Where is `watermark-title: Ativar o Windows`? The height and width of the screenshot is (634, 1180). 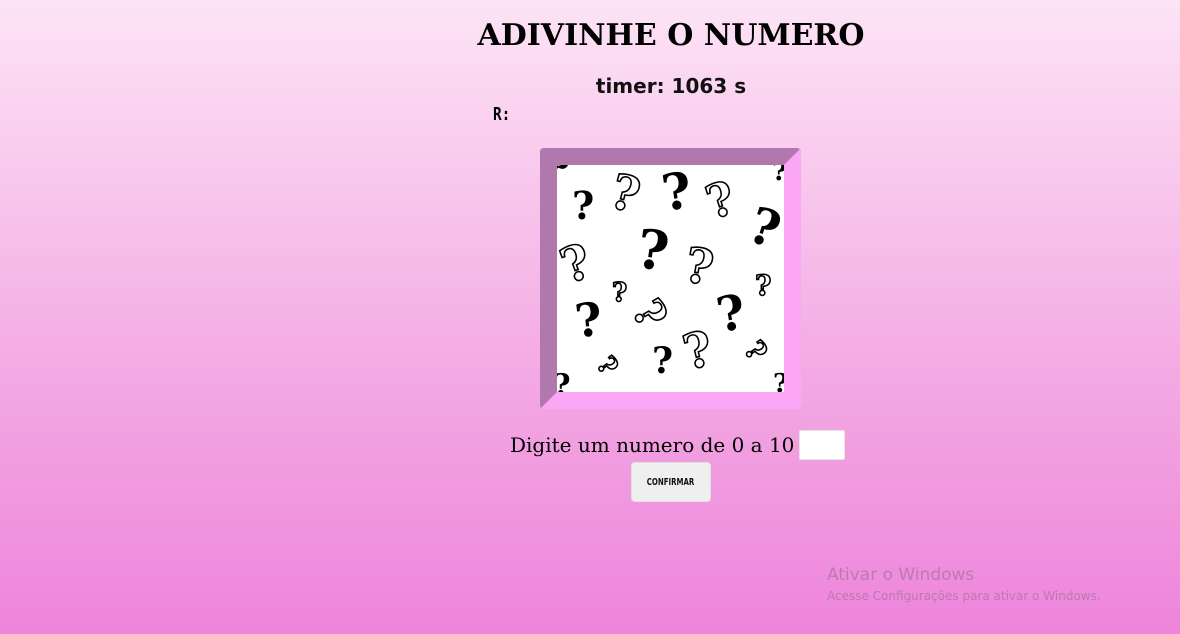
watermark-title: Ativar o Windows is located at coordinates (901, 575).